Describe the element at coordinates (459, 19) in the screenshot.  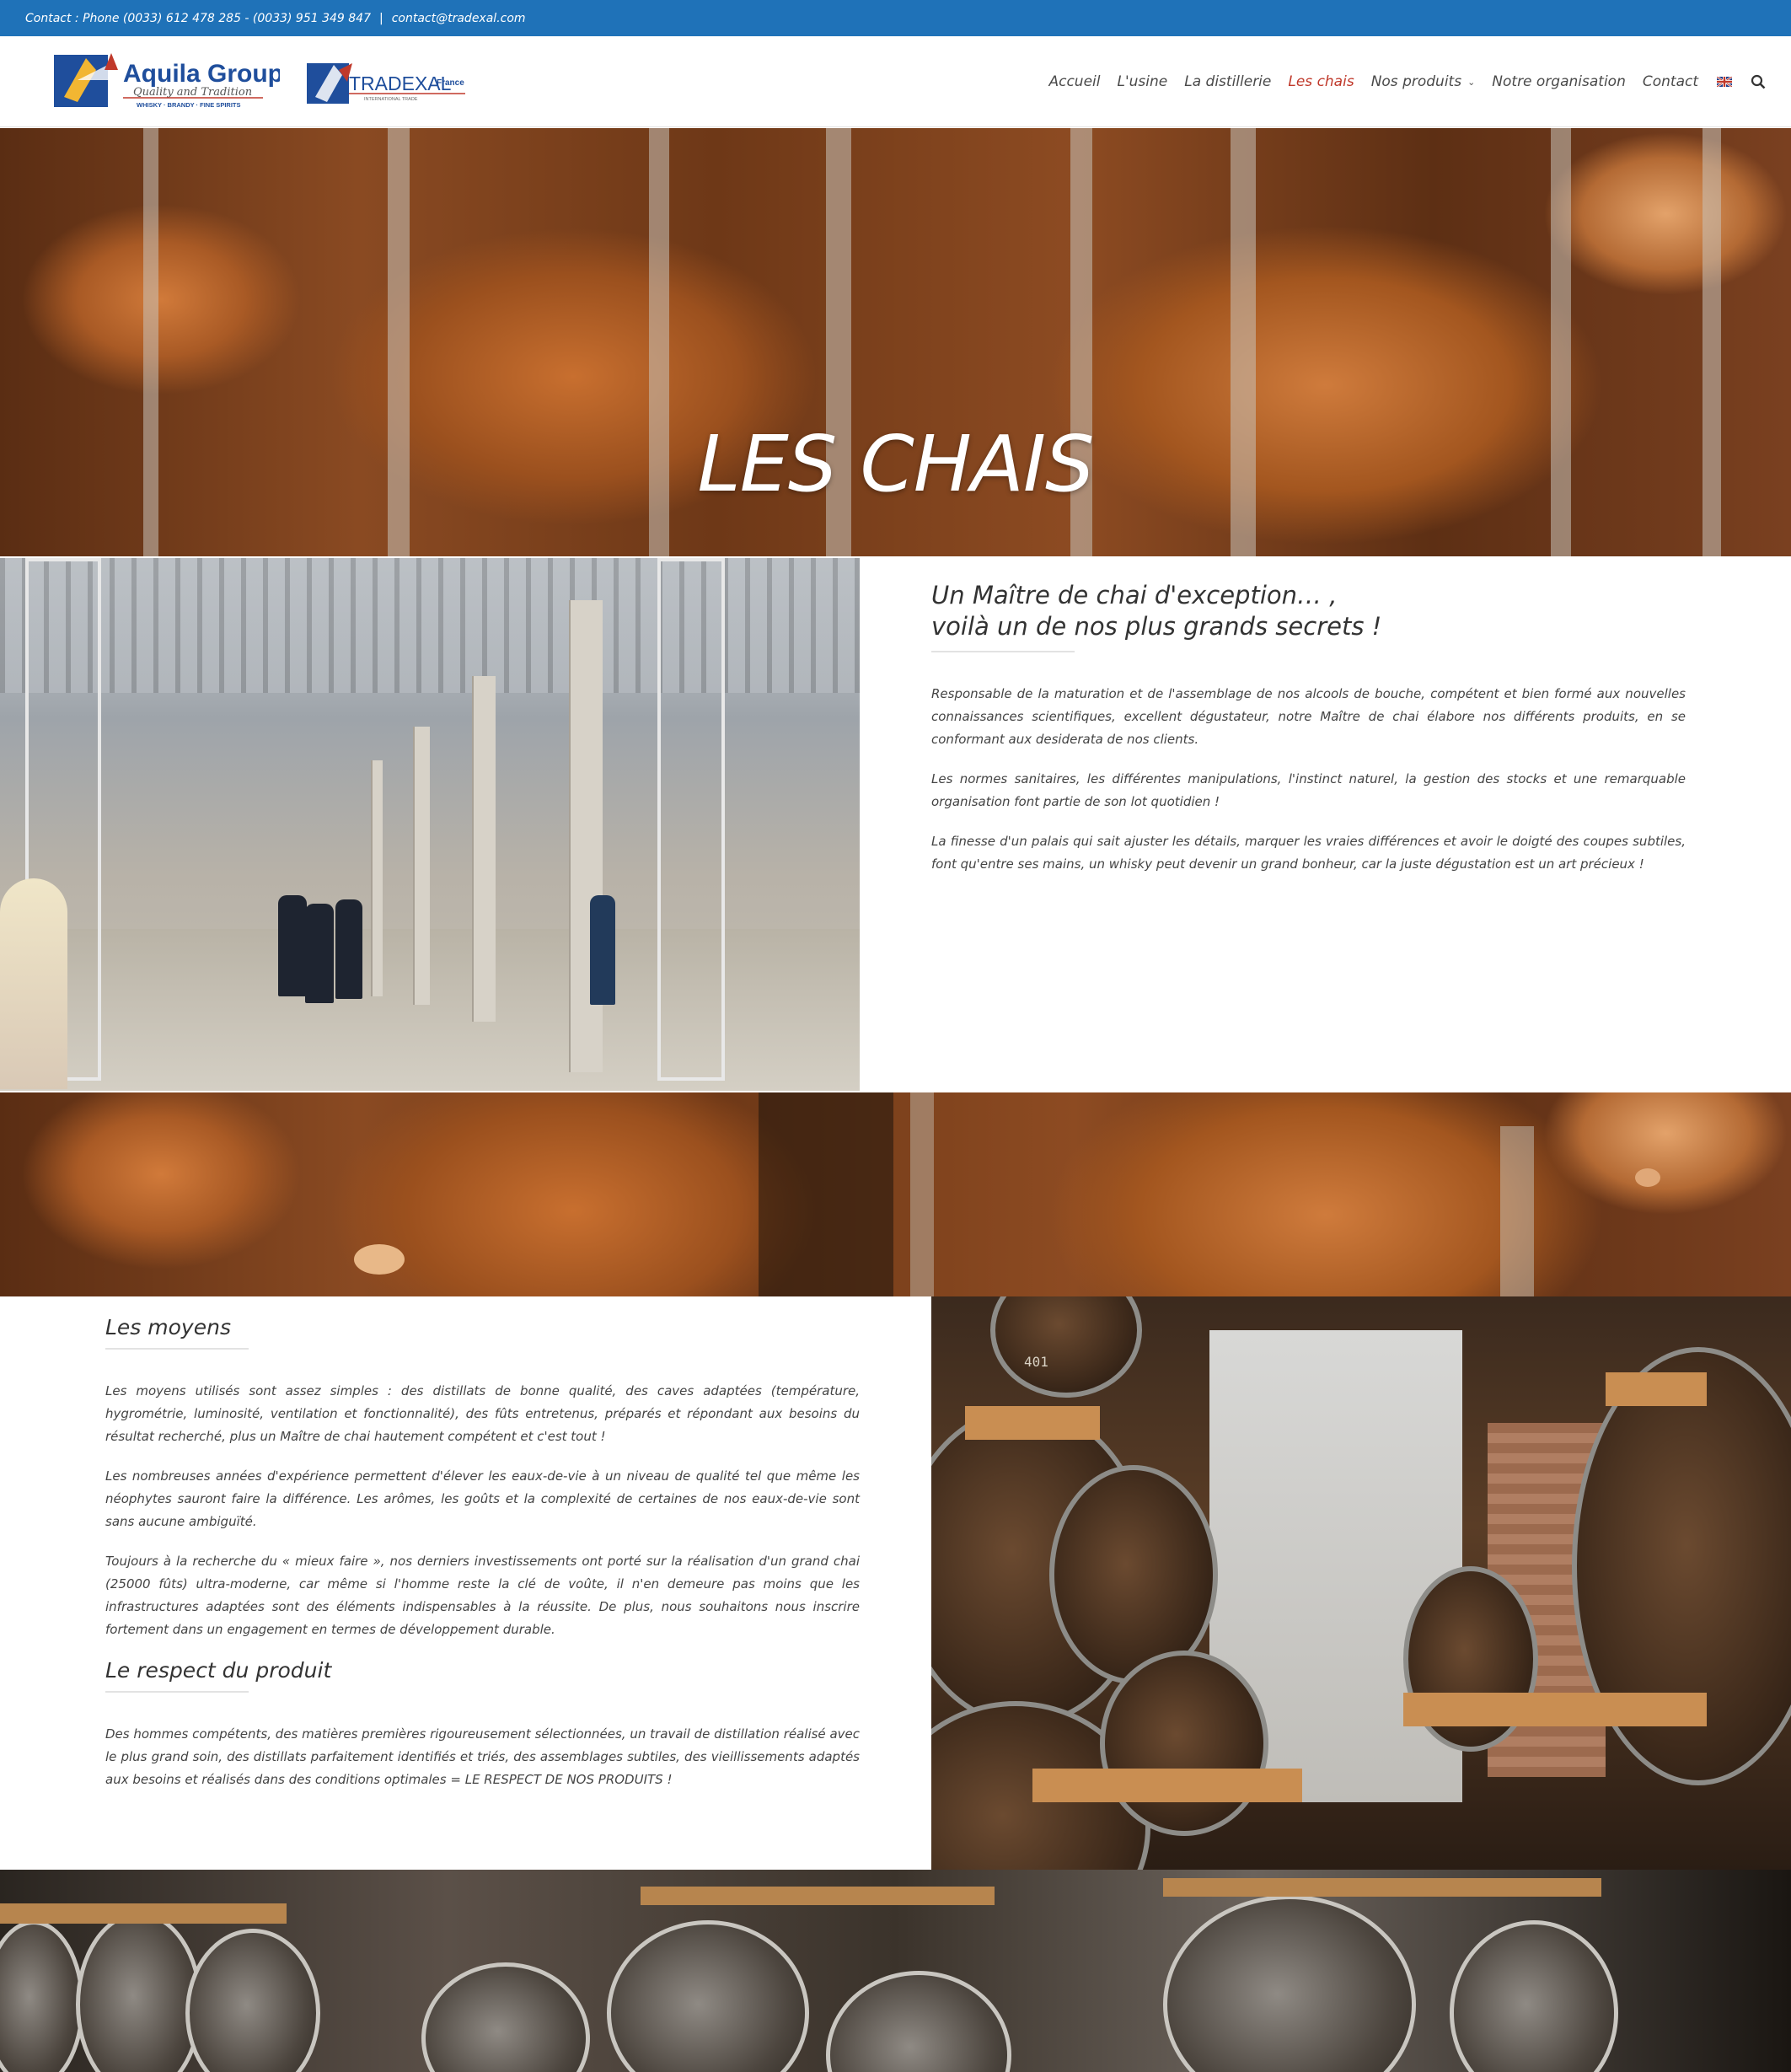
I see `contact-email-link: contact@tradexal.com` at that location.